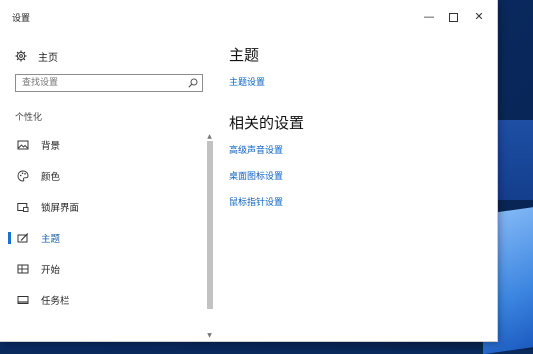 Image resolution: width=533 pixels, height=354 pixels. I want to click on sidebar-item-taskbar: 任务栏, so click(102, 300).